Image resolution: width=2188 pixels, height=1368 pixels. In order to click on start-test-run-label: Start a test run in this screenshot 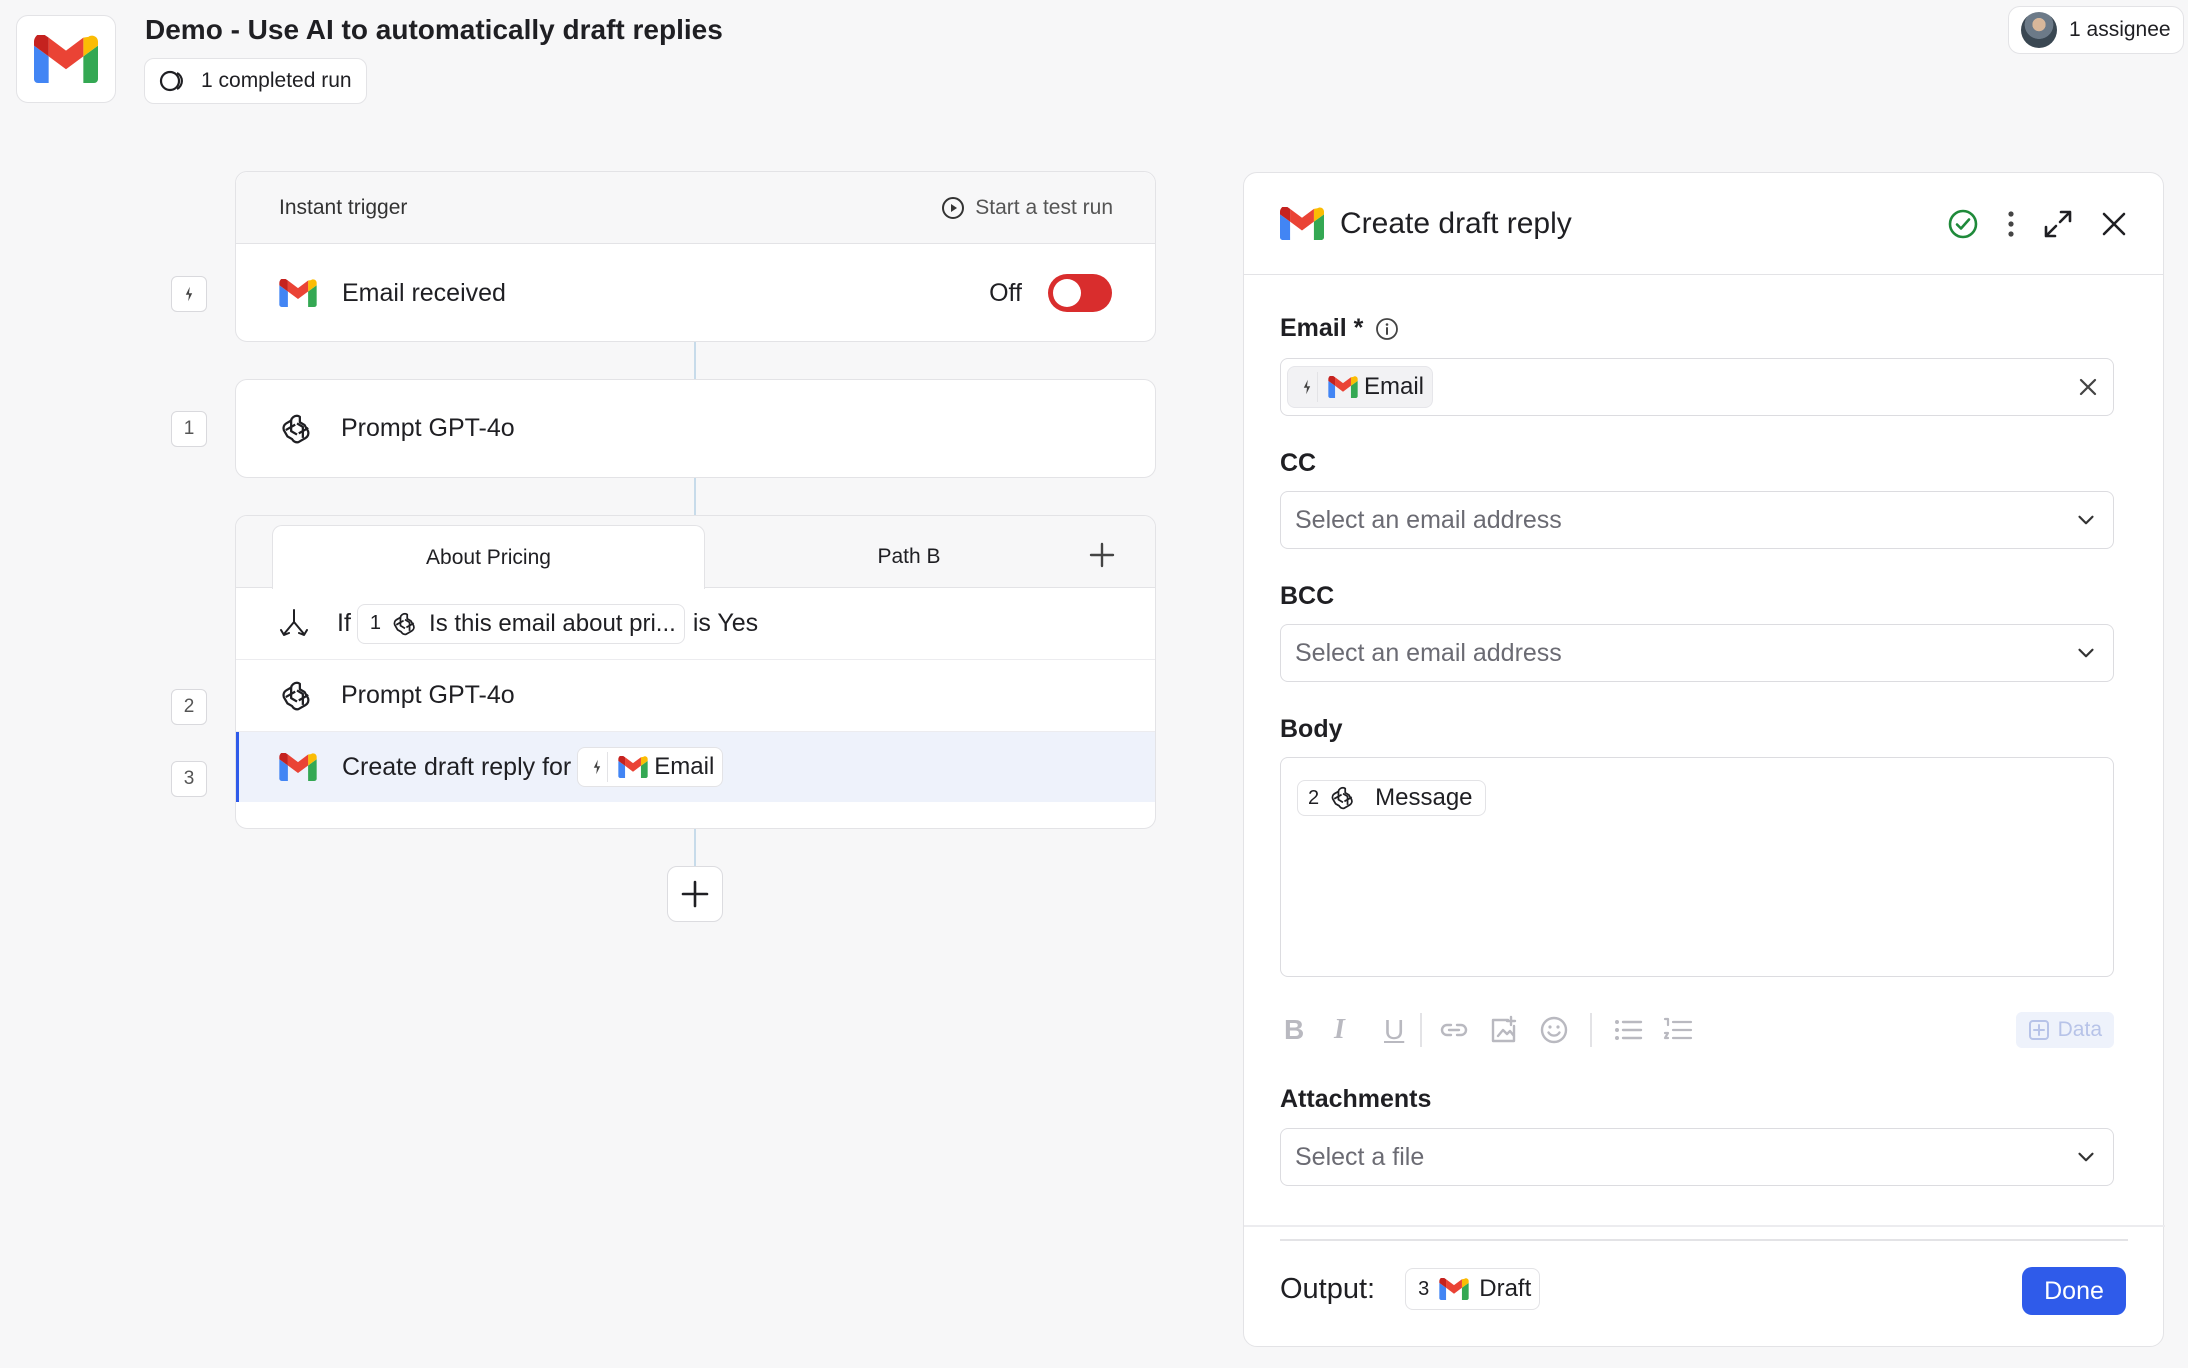, I will do `click(1044, 207)`.